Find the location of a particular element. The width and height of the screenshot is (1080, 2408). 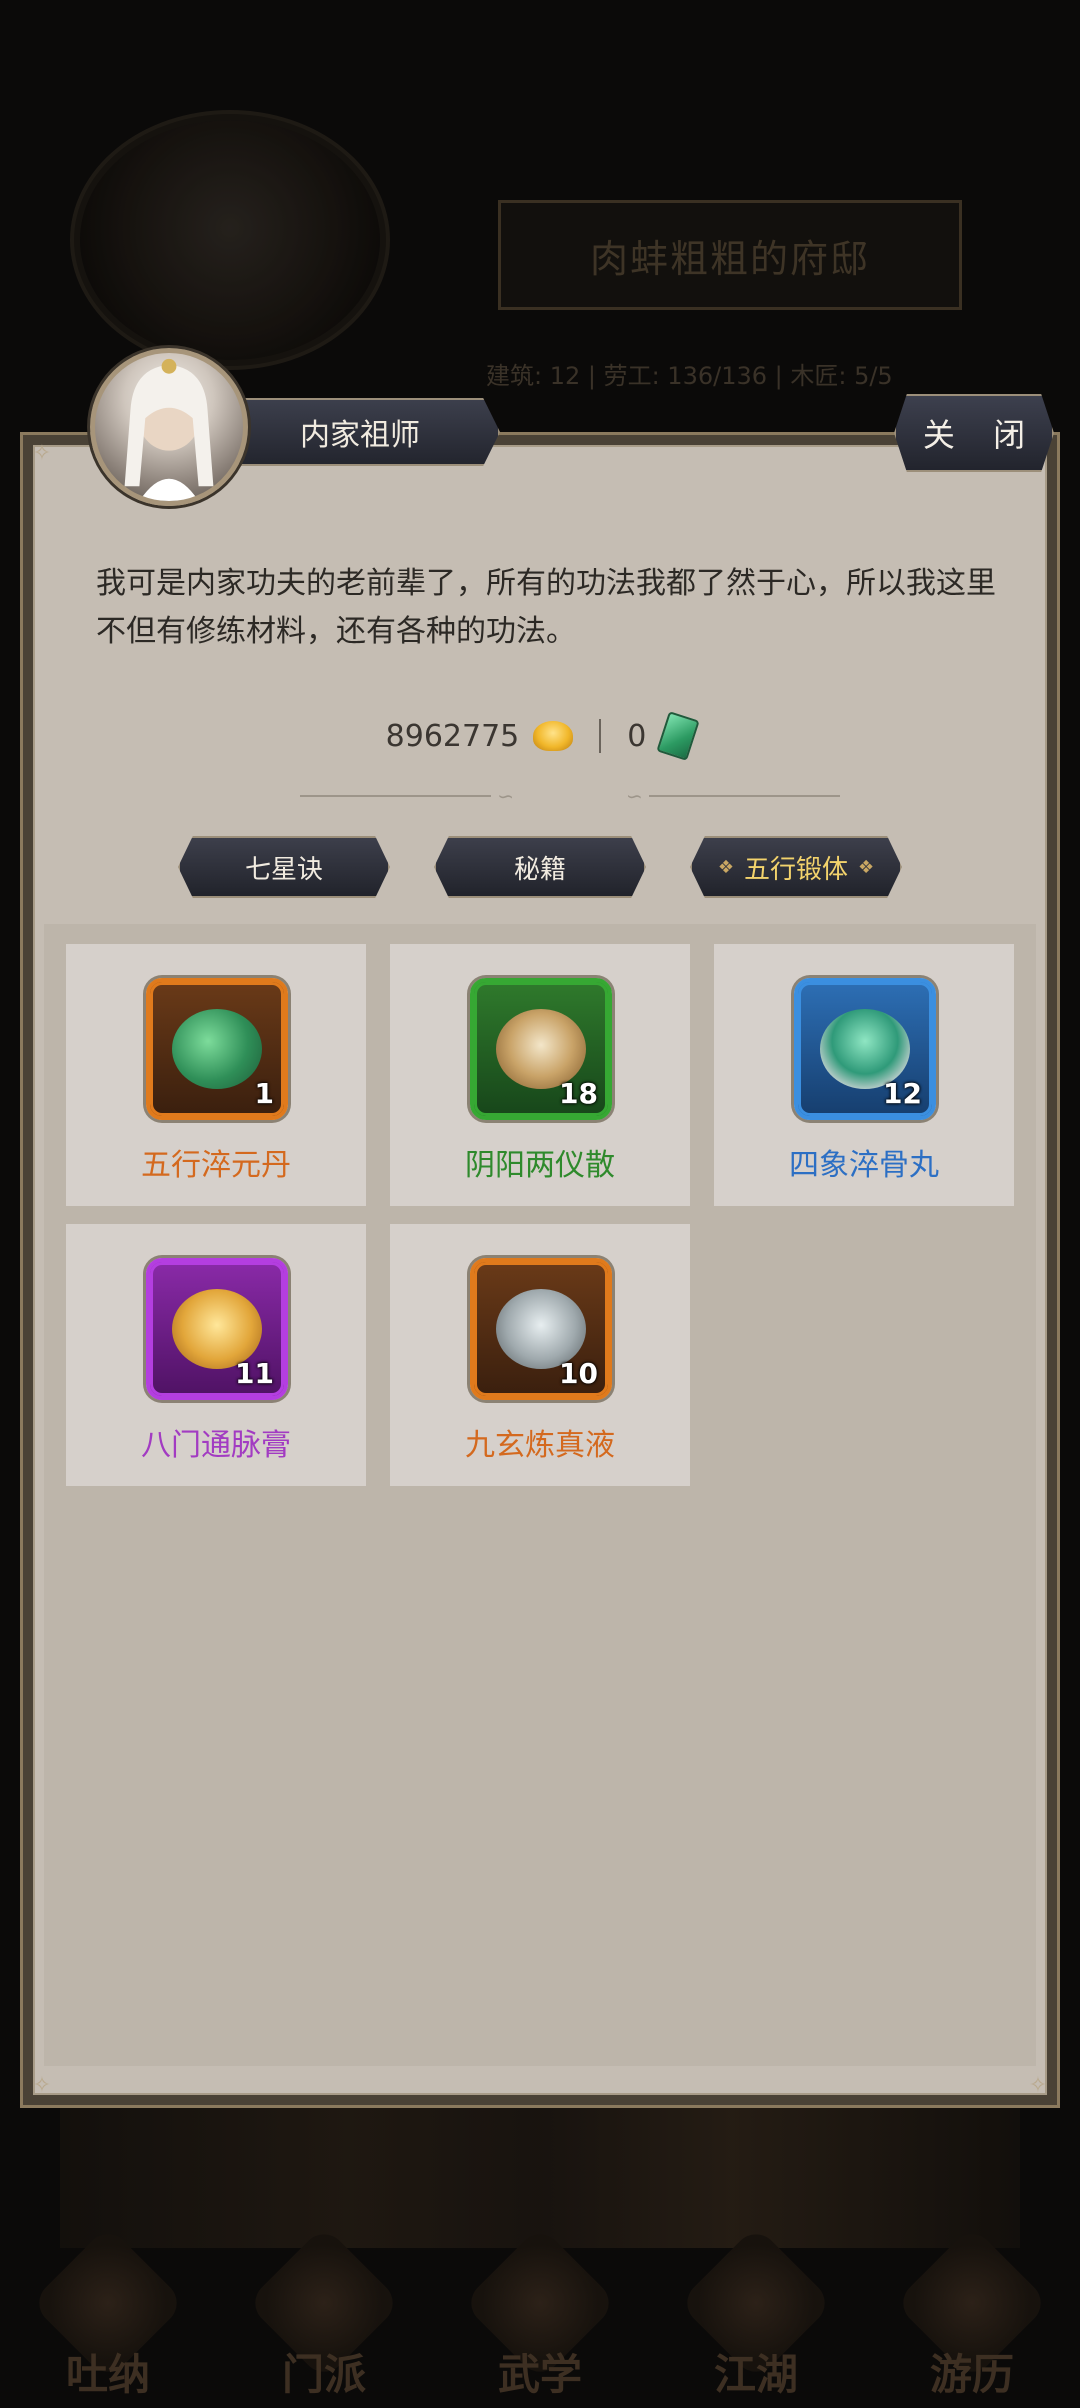

item-name: 九玄炼真液 is located at coordinates (540, 1445).